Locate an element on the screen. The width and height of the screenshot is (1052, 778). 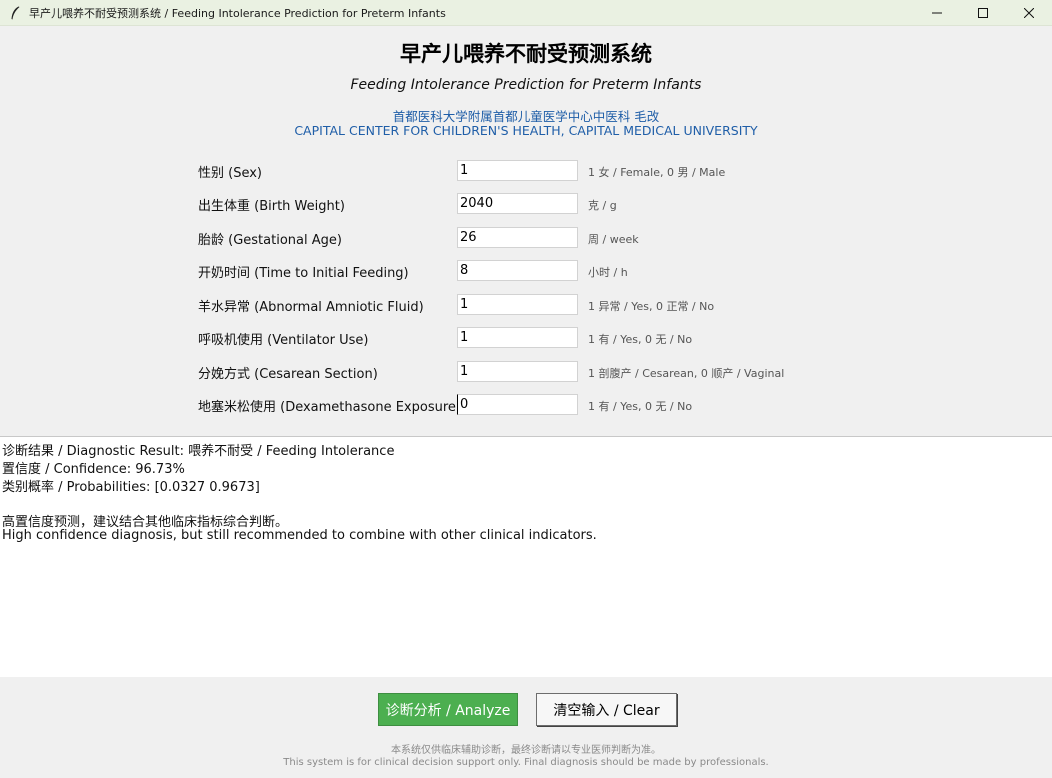
birth-weight-label: 出生体重 (Birth Weight) is located at coordinates (271, 206).